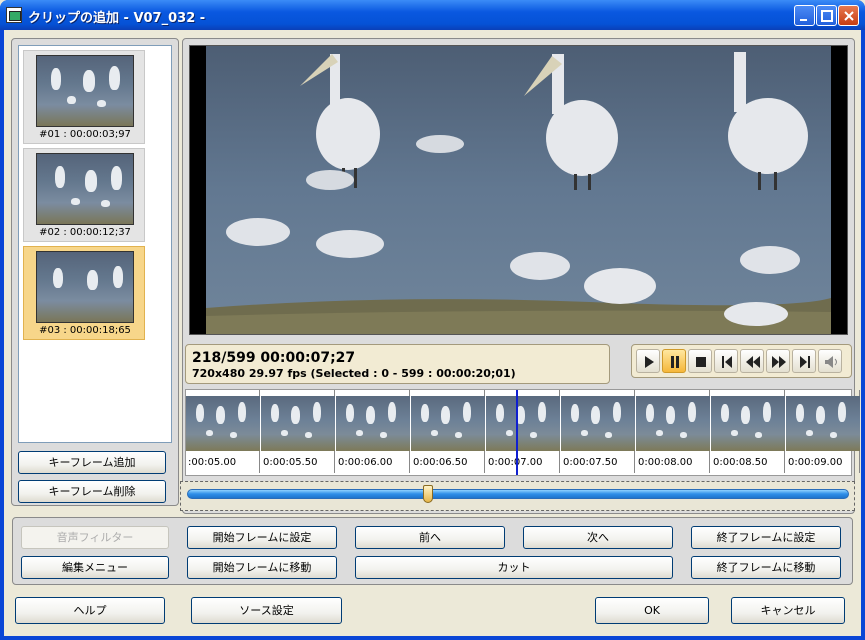 The height and width of the screenshot is (640, 865). I want to click on title-bar: クリップの追加 - V07_032 -, so click(432, 15).